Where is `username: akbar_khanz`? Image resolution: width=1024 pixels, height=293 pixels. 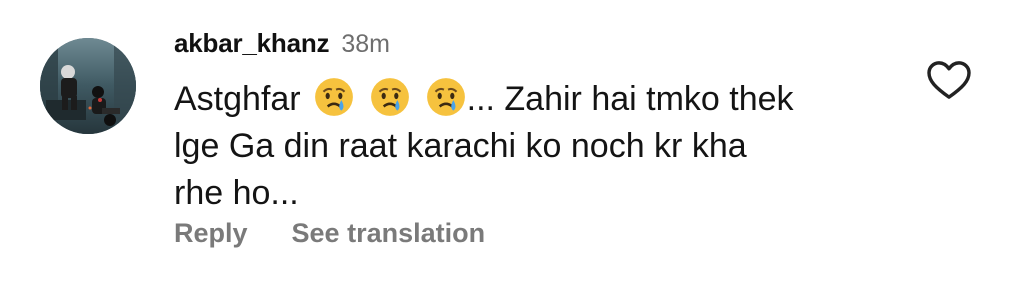 username: akbar_khanz is located at coordinates (252, 43).